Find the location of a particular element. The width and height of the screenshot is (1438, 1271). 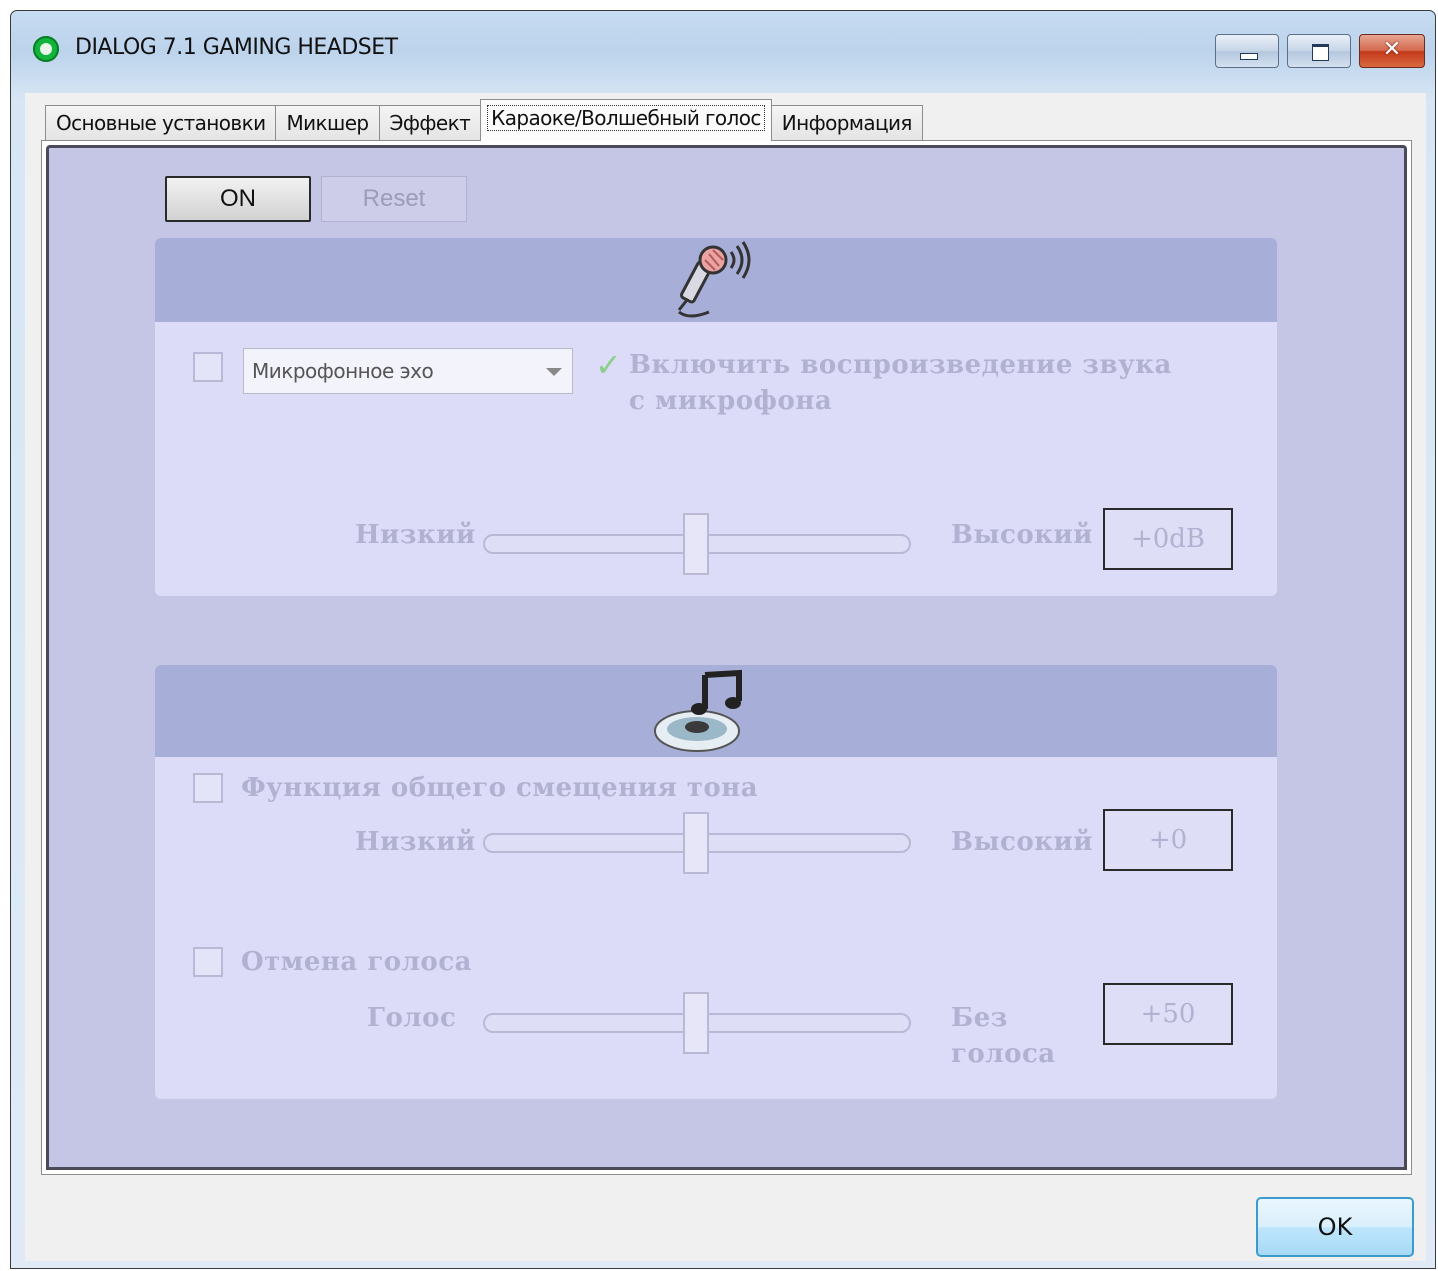

voice-slider-min-label: Голос is located at coordinates (412, 1018).